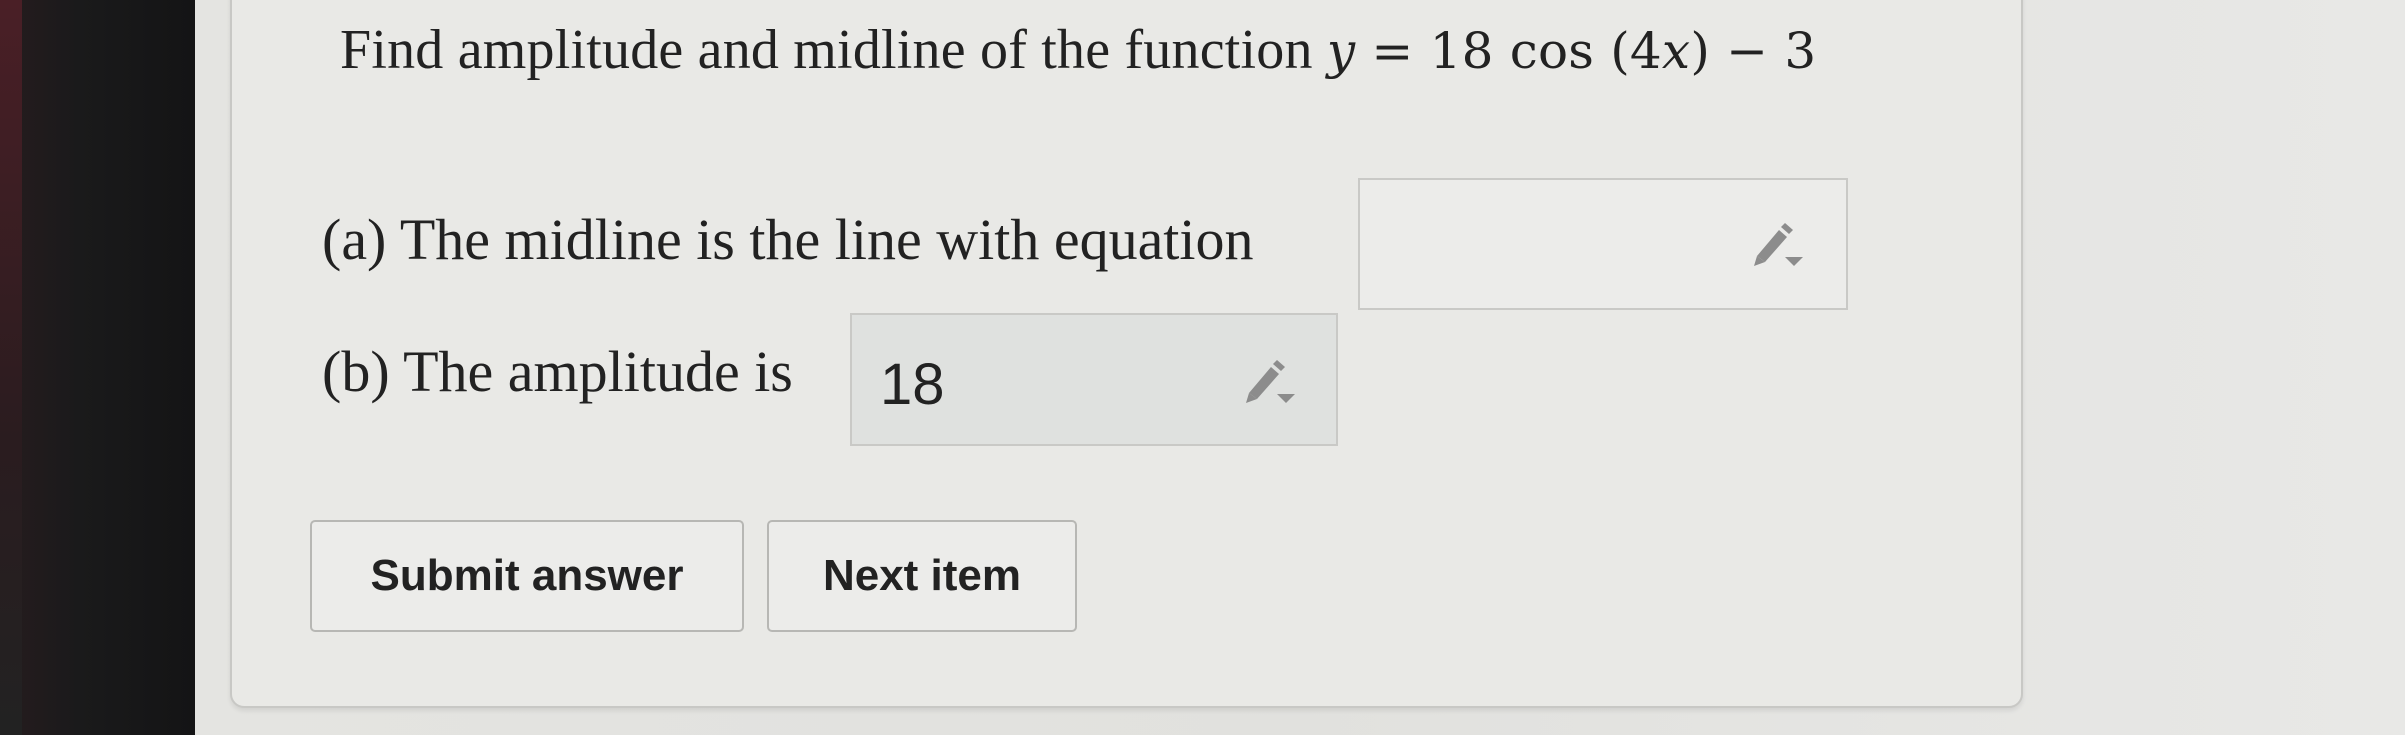  What do you see at coordinates (527, 576) in the screenshot?
I see `submit-answer-button: Submit answer` at bounding box center [527, 576].